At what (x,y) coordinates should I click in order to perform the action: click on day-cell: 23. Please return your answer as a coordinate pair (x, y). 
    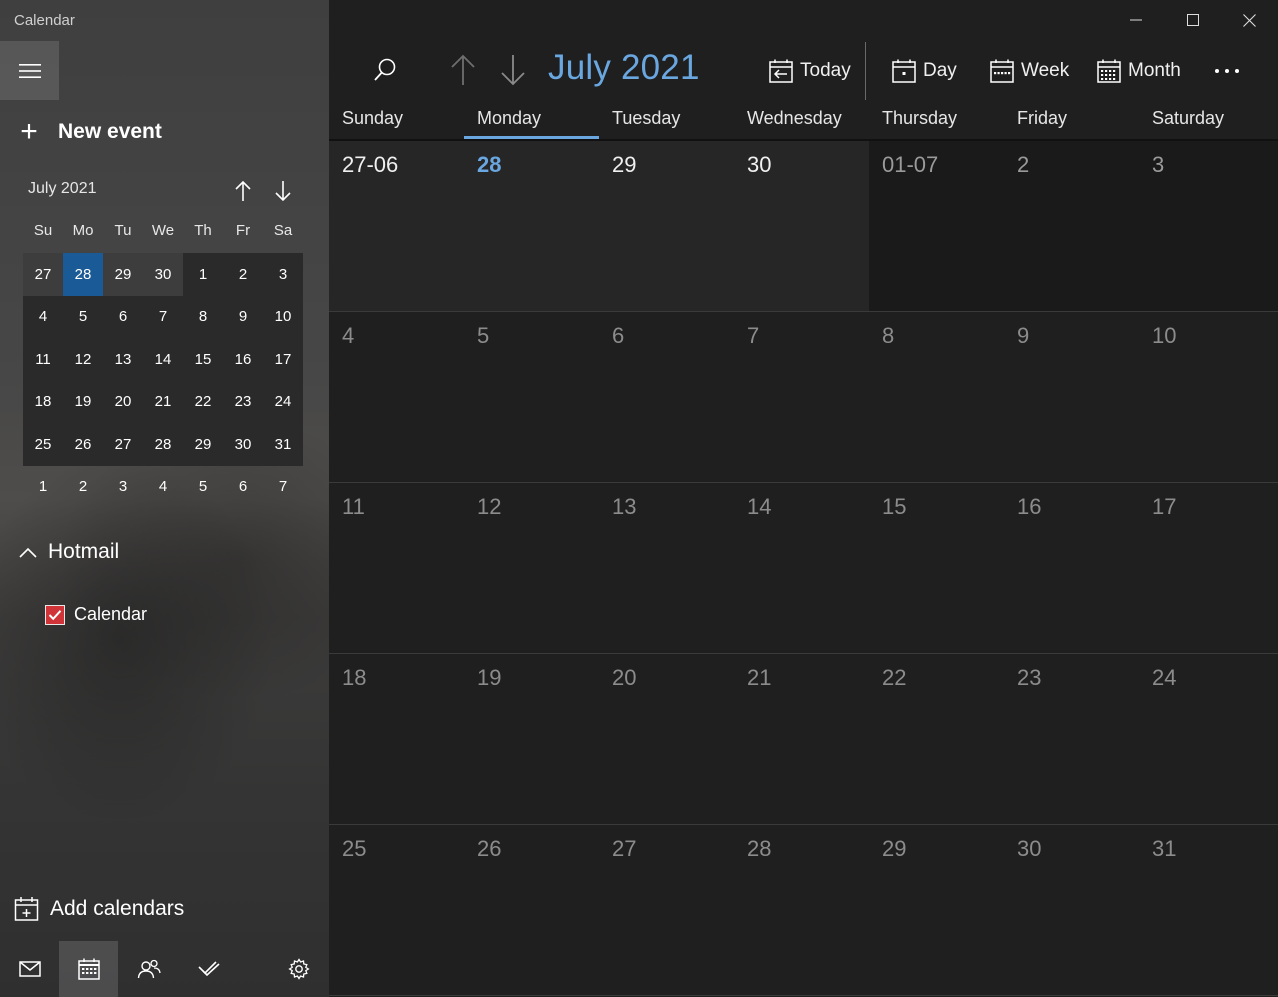
    Looking at the image, I should click on (1071, 739).